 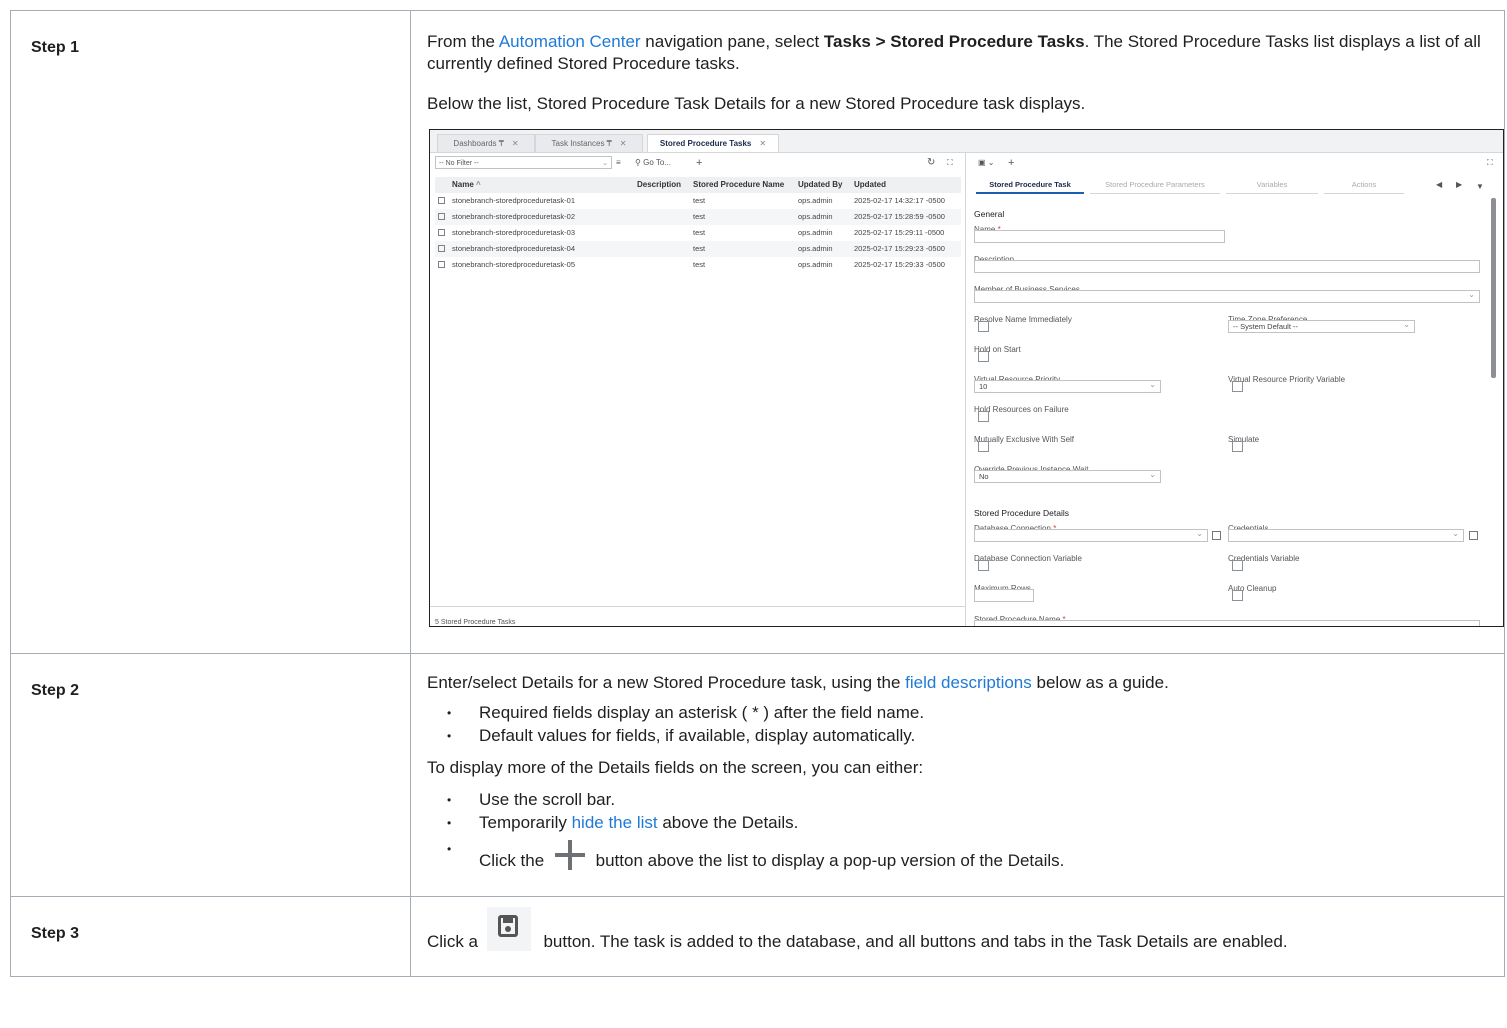 I want to click on task-count: 5 Stored Procedure Tasks, so click(x=475, y=622).